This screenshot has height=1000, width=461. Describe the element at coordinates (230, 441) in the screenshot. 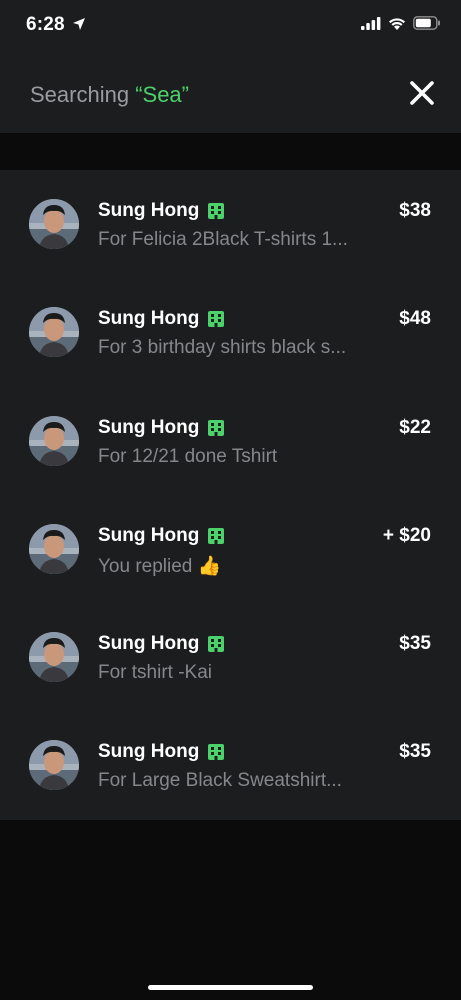

I see `transaction-row: Sung Hong $22 For 12/21 done Tshirt` at that location.